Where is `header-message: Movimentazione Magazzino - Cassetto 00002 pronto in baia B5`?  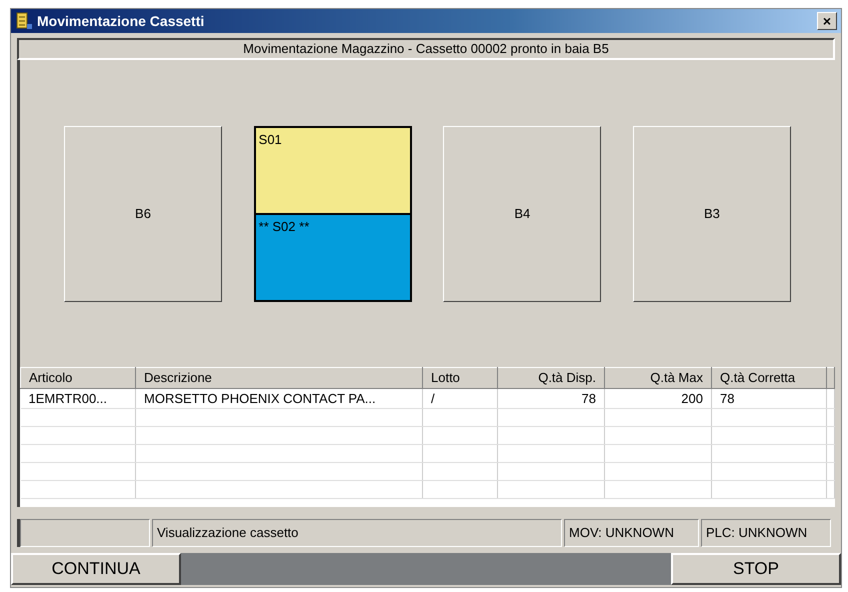
header-message: Movimentazione Magazzino - Cassetto 00002 pronto in baia B5 is located at coordinates (426, 49).